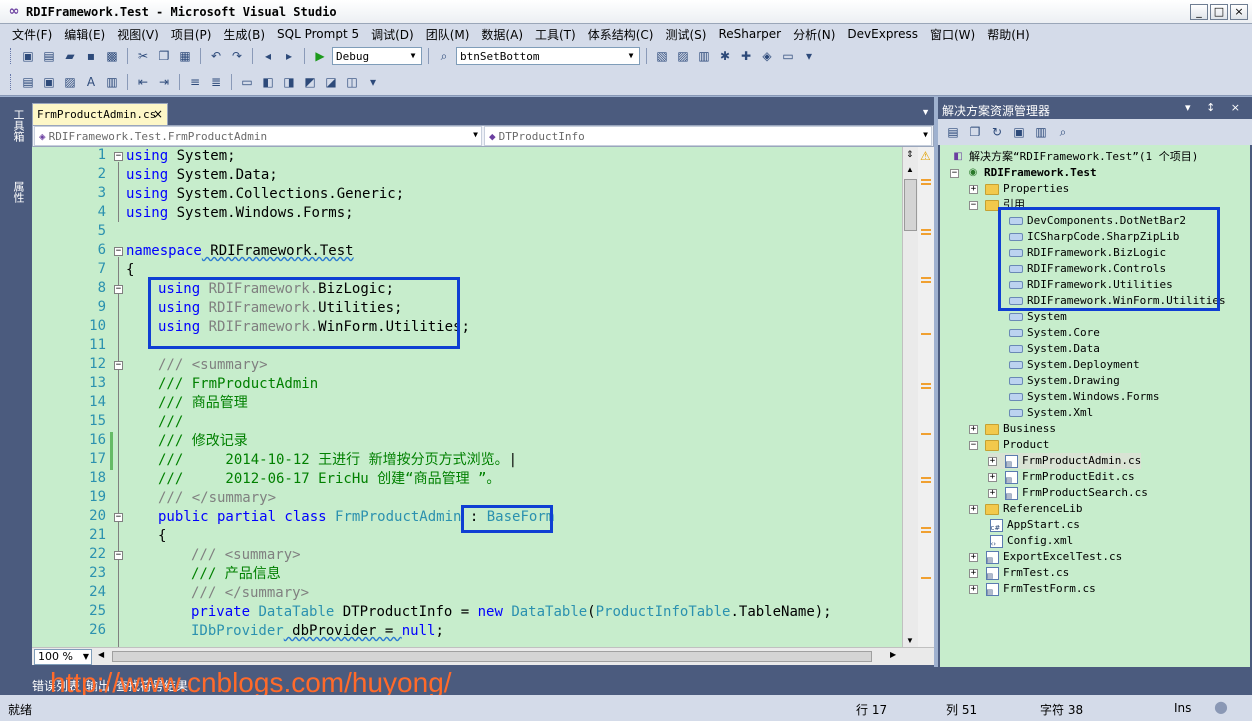 This screenshot has height=721, width=1252. I want to click on menu-edit: 编辑(E), so click(84, 34).